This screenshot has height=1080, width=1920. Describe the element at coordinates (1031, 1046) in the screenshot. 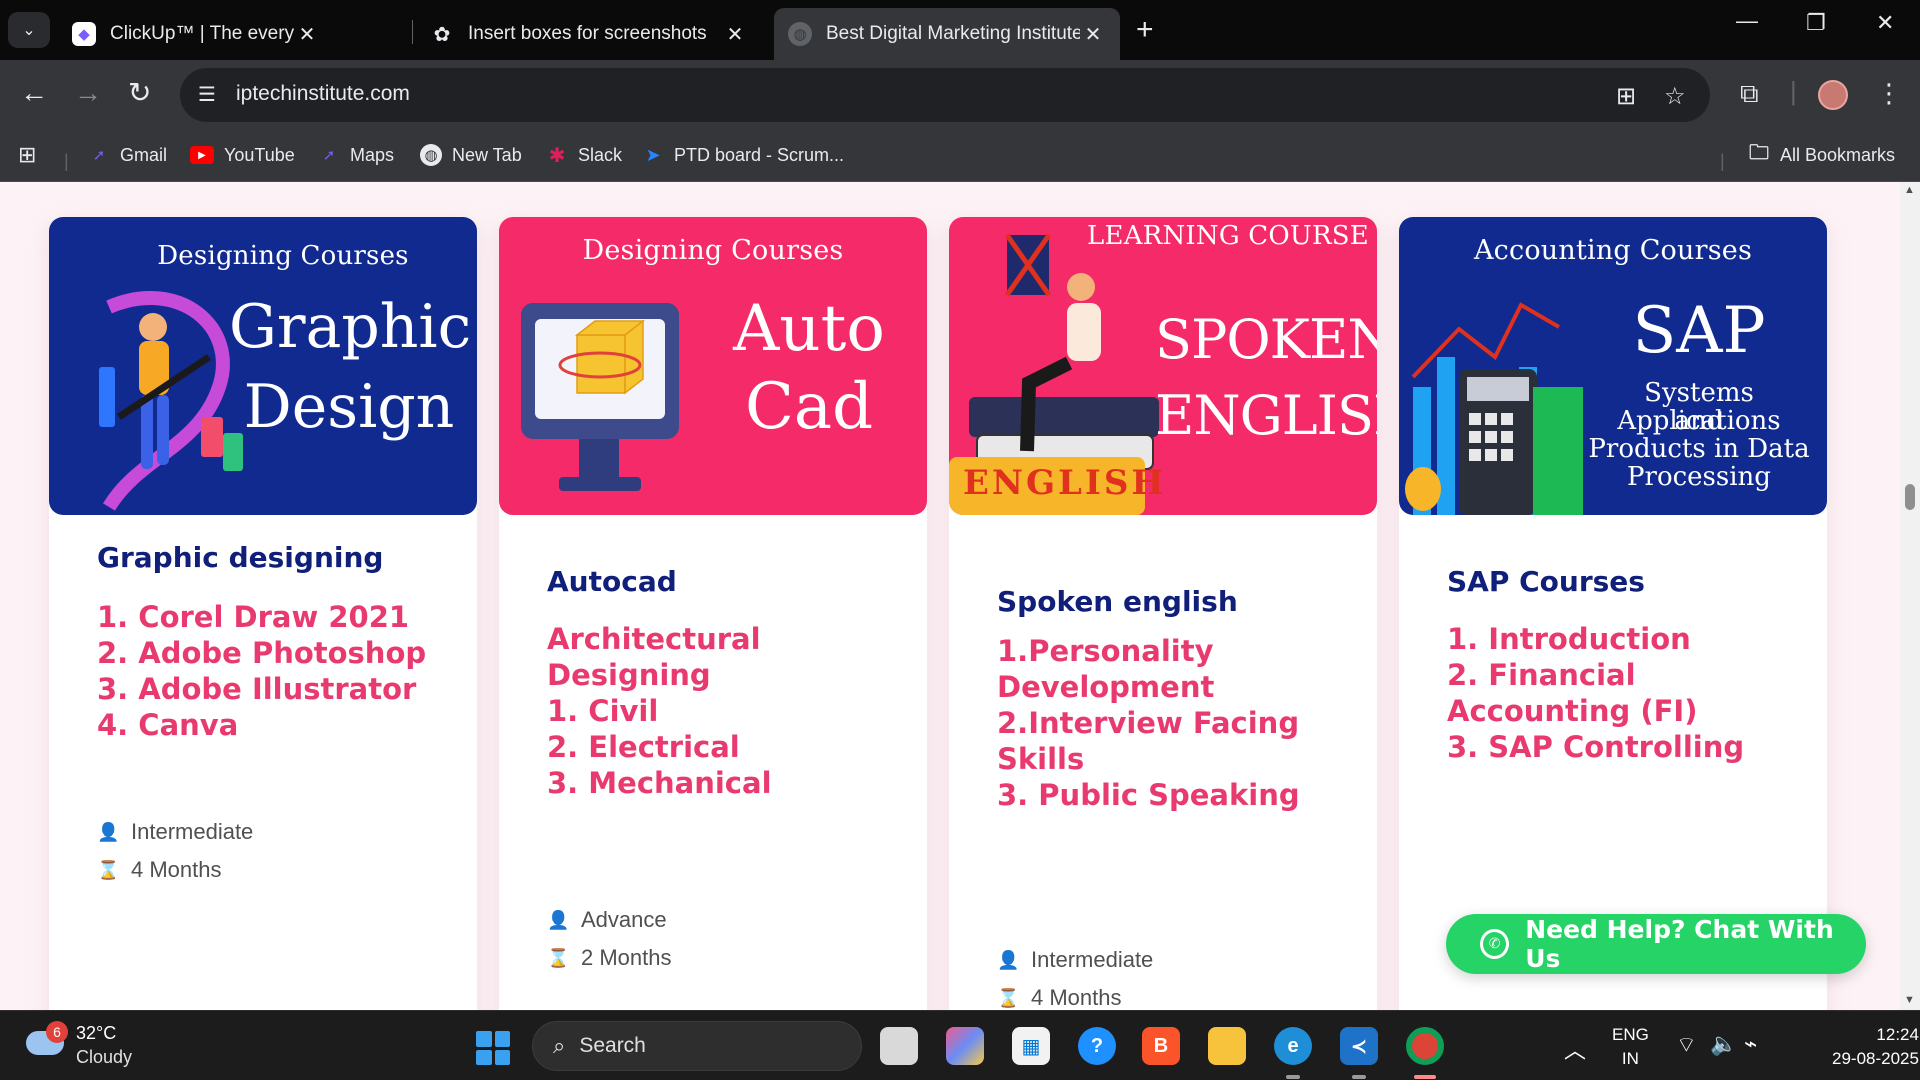

I see `microsoft-store-icon: ▦` at that location.